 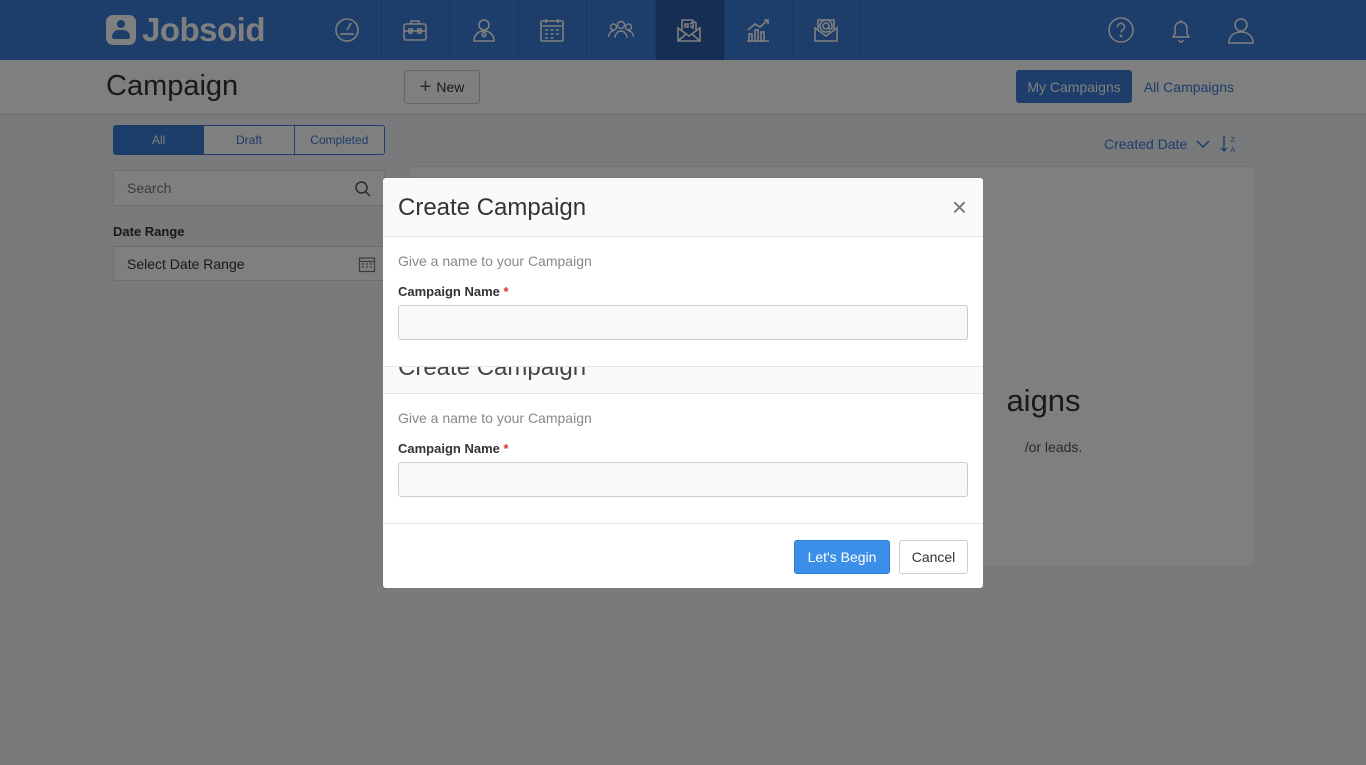 I want to click on campaign-name-input-duplicate, so click(x=683, y=479).